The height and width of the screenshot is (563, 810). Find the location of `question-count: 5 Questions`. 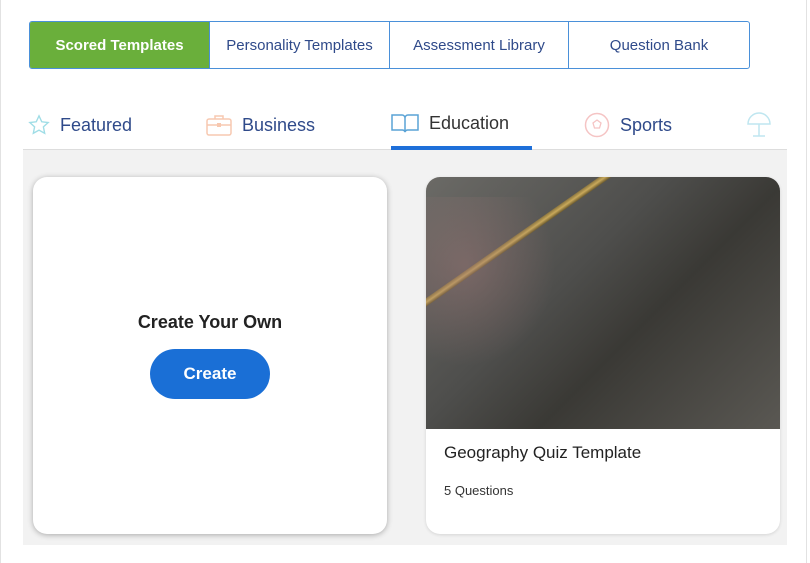

question-count: 5 Questions is located at coordinates (479, 490).